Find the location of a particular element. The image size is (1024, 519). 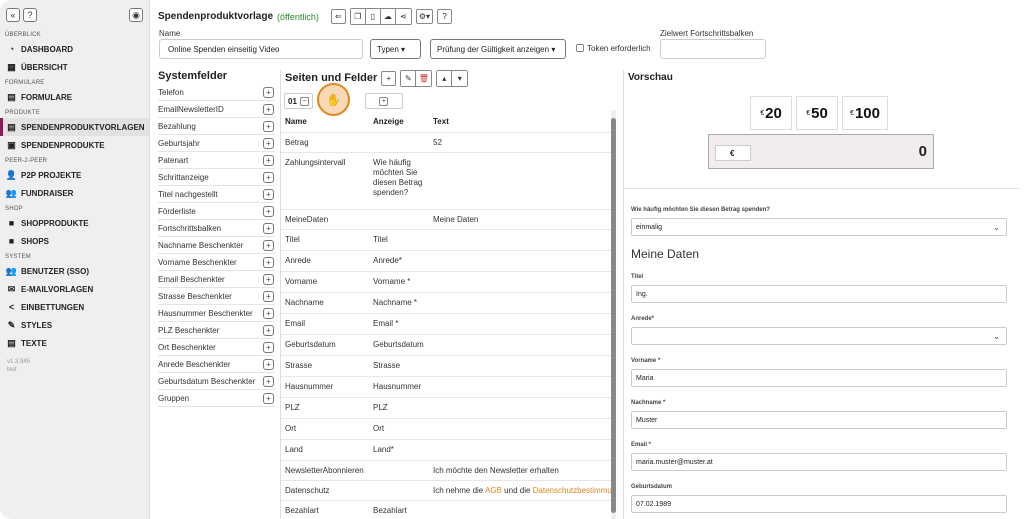

sidebar-item-styles: ✎ STYLES is located at coordinates (74, 325).